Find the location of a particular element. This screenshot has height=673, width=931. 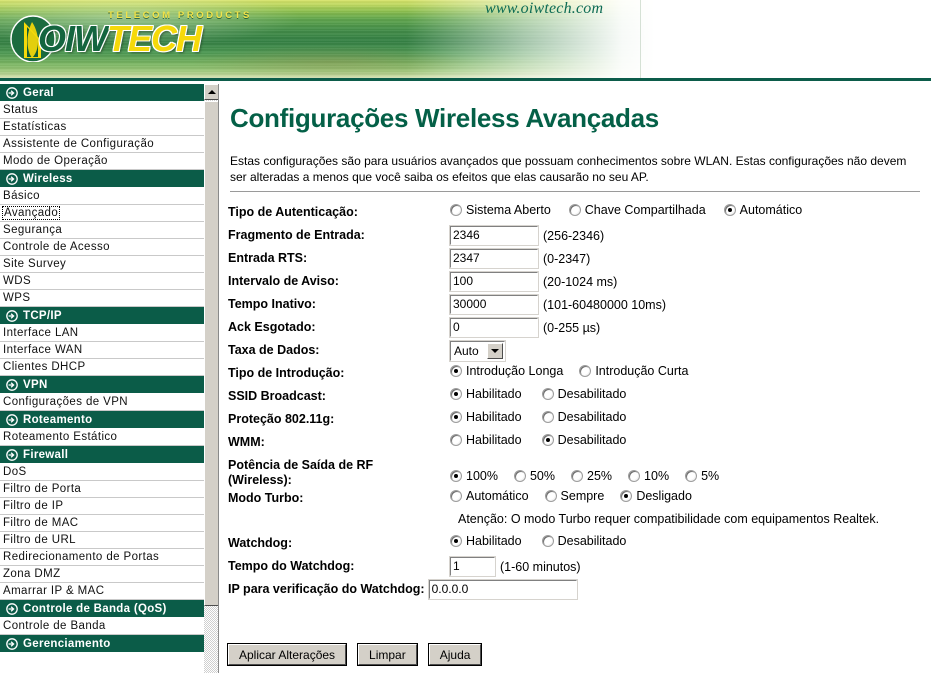

sidebar-item-assistente-de-configura-o: Assistente de Configuração is located at coordinates (102, 144).